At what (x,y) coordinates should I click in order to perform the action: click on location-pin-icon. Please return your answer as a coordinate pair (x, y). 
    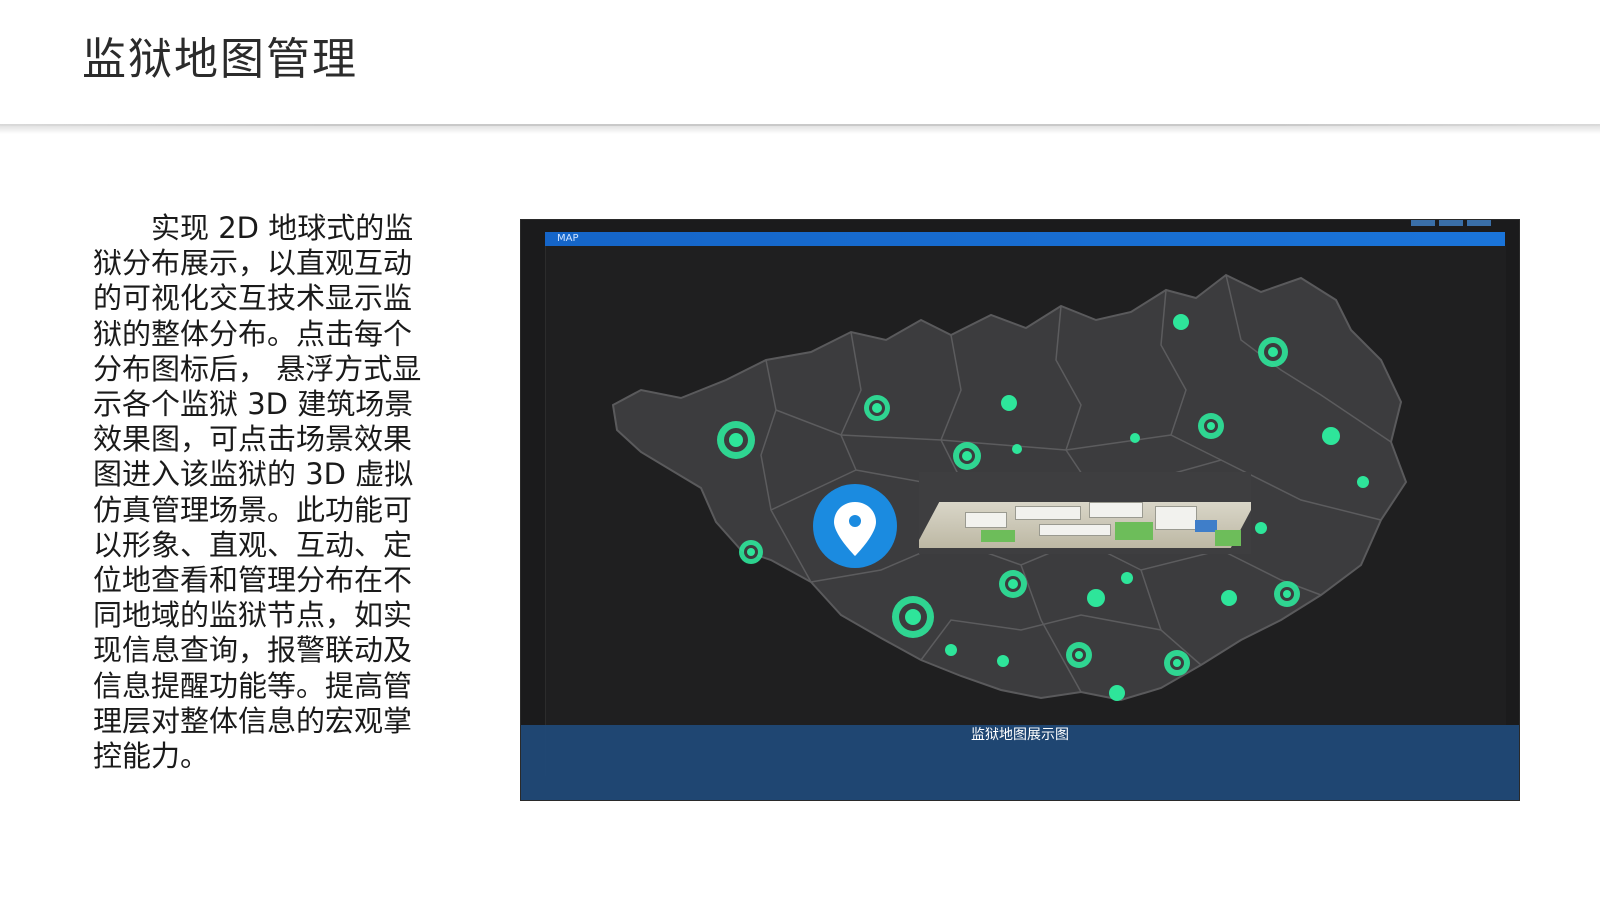
    Looking at the image, I should click on (855, 526).